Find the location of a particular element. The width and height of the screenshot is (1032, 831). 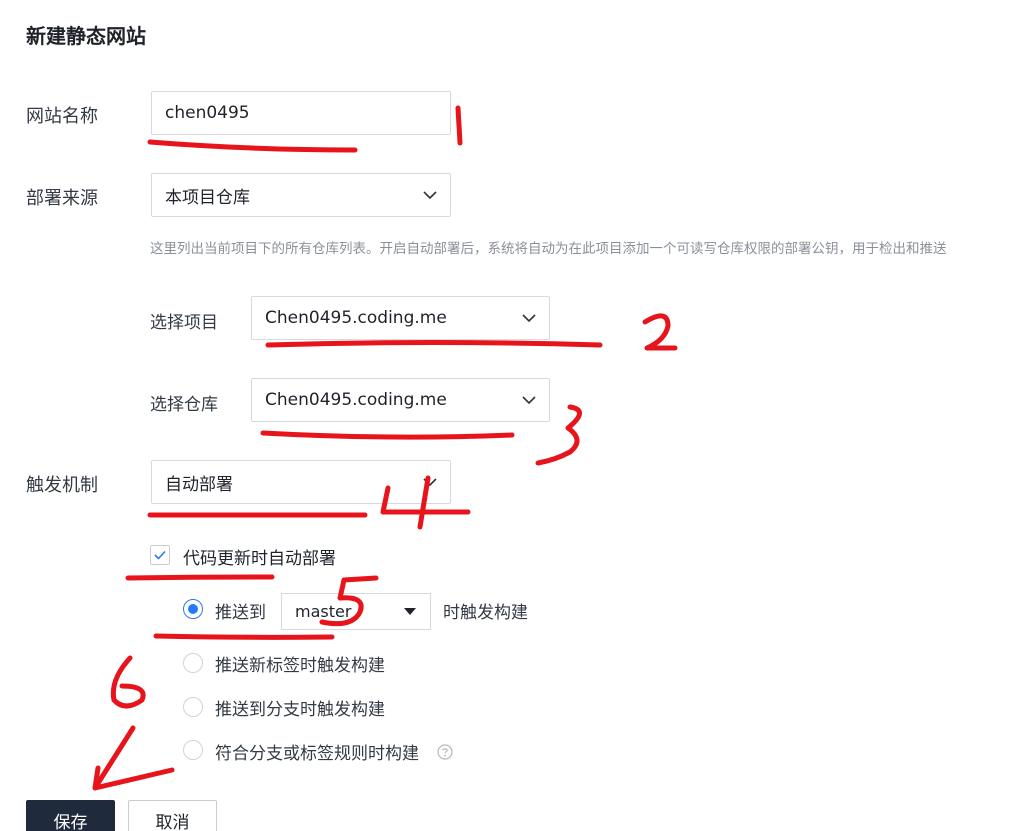

deploy-source-value: 本项目仓库 is located at coordinates (207, 197).